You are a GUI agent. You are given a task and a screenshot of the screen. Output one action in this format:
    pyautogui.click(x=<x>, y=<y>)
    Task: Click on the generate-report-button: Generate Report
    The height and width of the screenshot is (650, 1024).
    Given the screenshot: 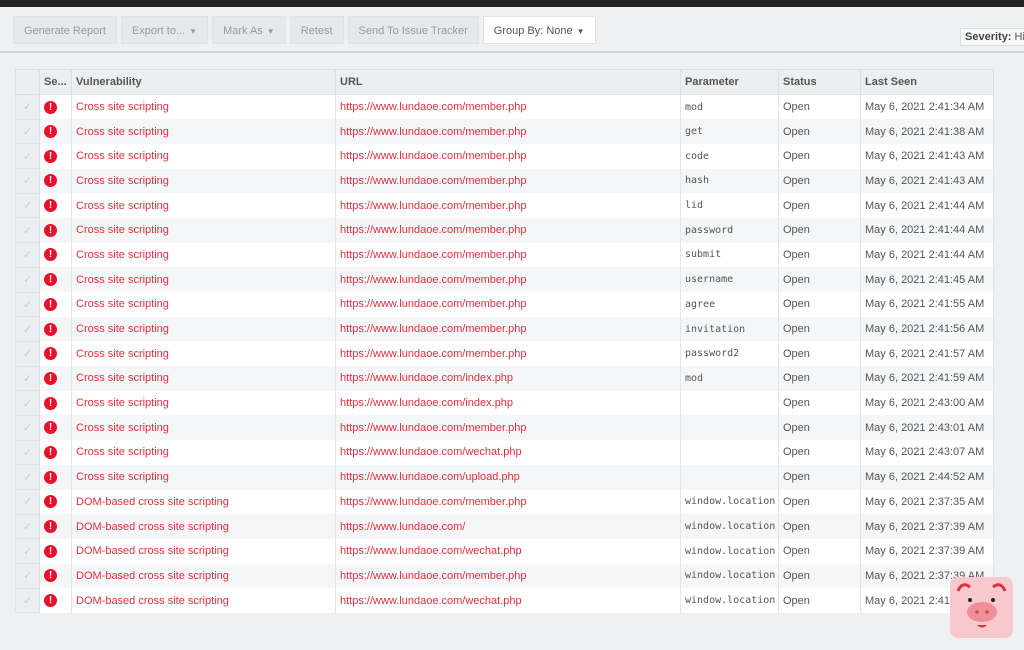 What is the action you would take?
    pyautogui.click(x=65, y=30)
    